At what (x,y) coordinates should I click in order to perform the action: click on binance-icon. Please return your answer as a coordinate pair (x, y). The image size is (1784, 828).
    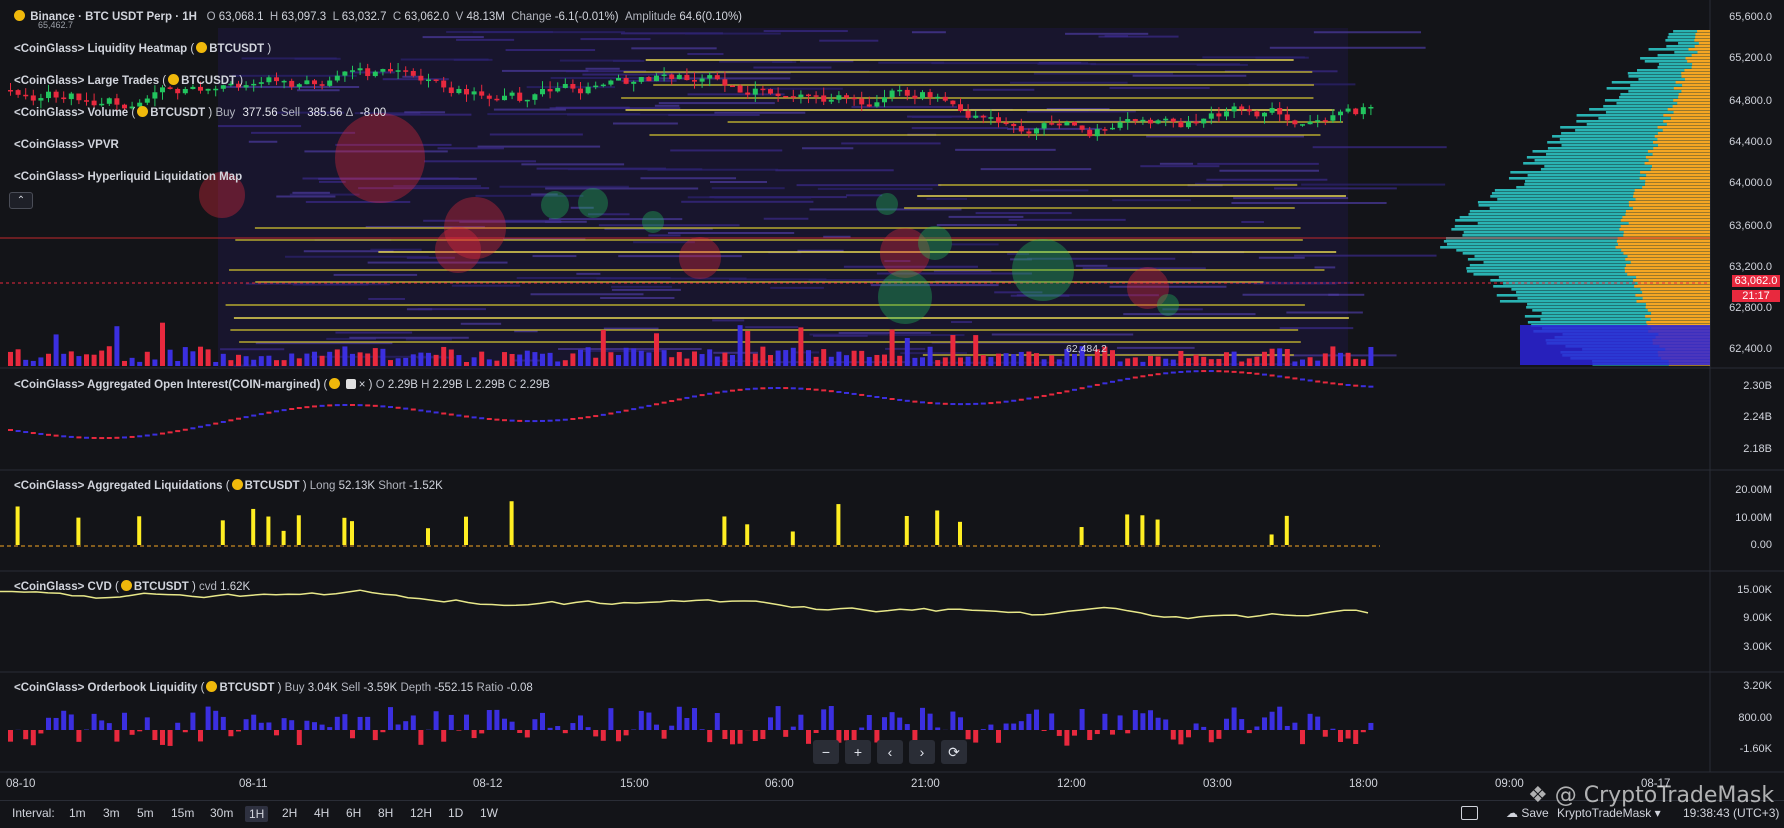
    Looking at the image, I should click on (237, 484).